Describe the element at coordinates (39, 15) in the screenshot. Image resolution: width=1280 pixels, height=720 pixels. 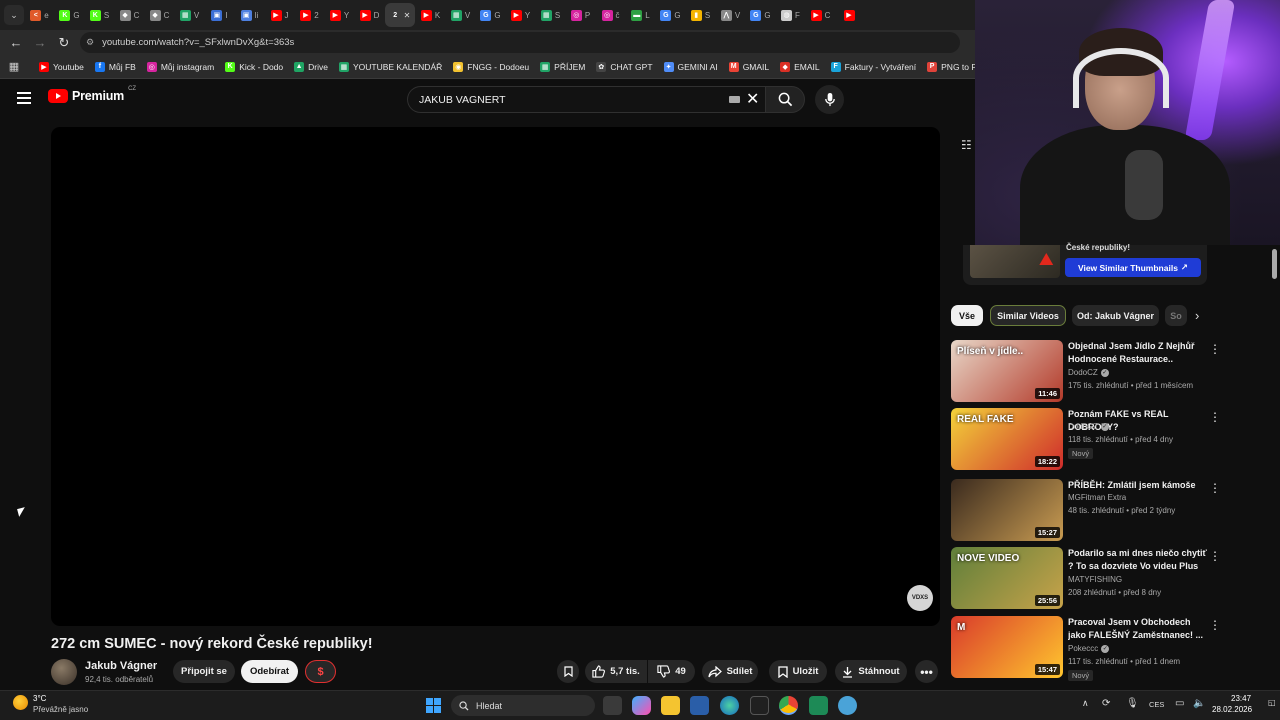
I see `browser-tab: < e` at that location.